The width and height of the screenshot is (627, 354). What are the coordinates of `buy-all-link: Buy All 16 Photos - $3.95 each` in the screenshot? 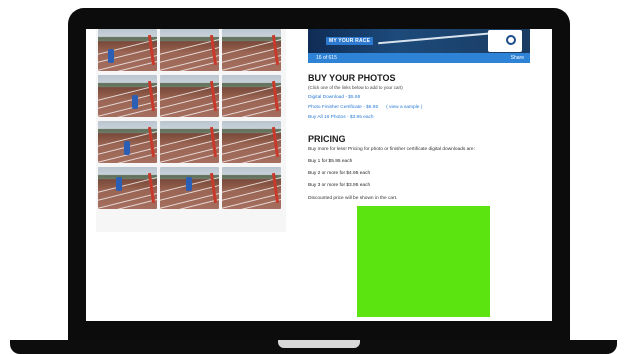 It's located at (419, 117).